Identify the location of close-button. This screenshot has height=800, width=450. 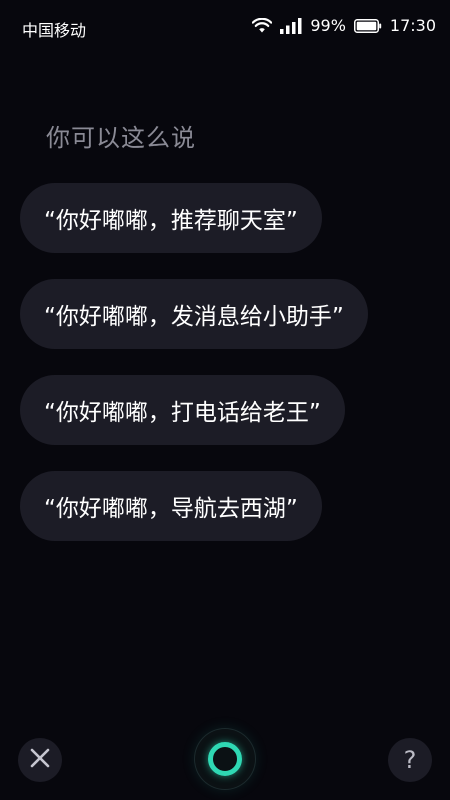
(40, 760).